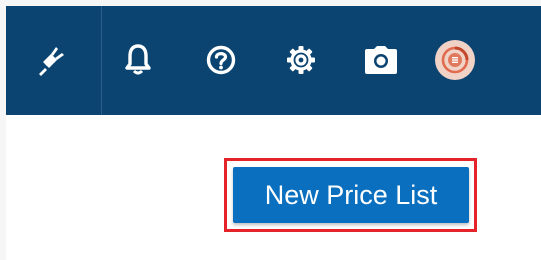  I want to click on highlight-box: New Price List, so click(350, 195).